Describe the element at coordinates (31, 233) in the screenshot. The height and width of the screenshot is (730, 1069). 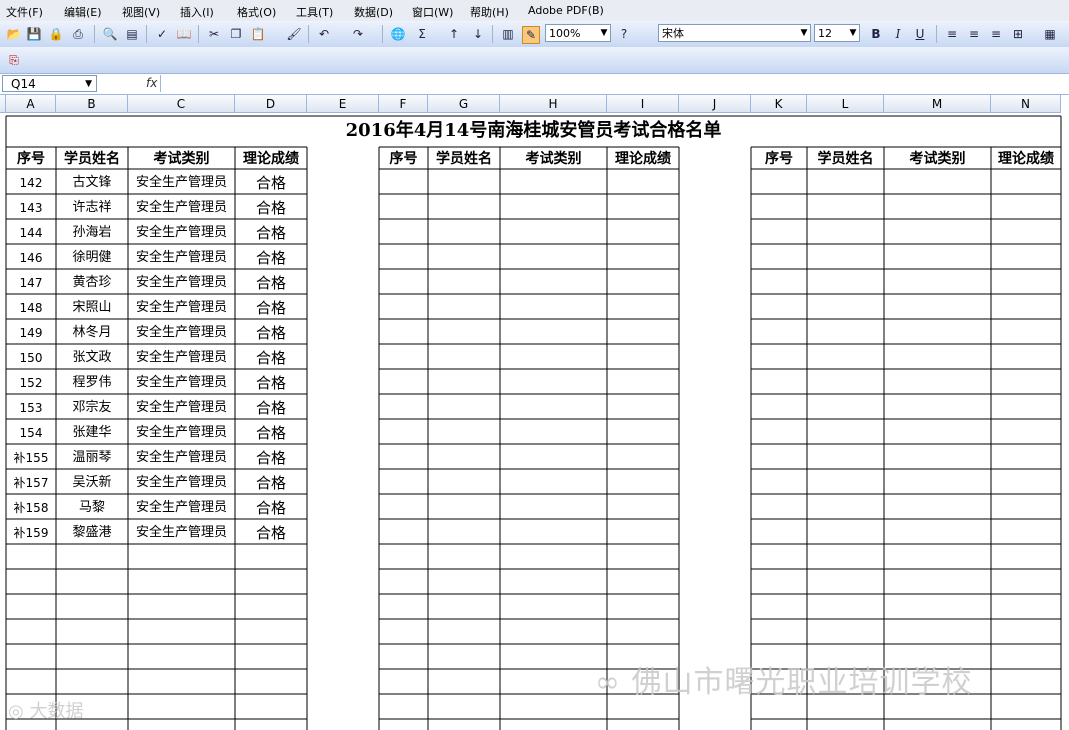
I see `id-cell: 144` at that location.